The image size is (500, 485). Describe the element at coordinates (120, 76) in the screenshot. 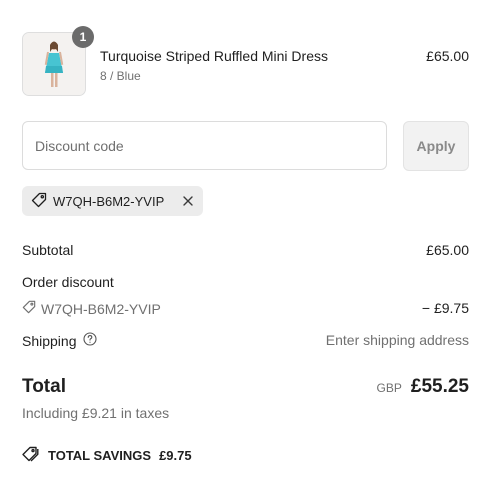

I see `product-variant: 8 / Blue` at that location.